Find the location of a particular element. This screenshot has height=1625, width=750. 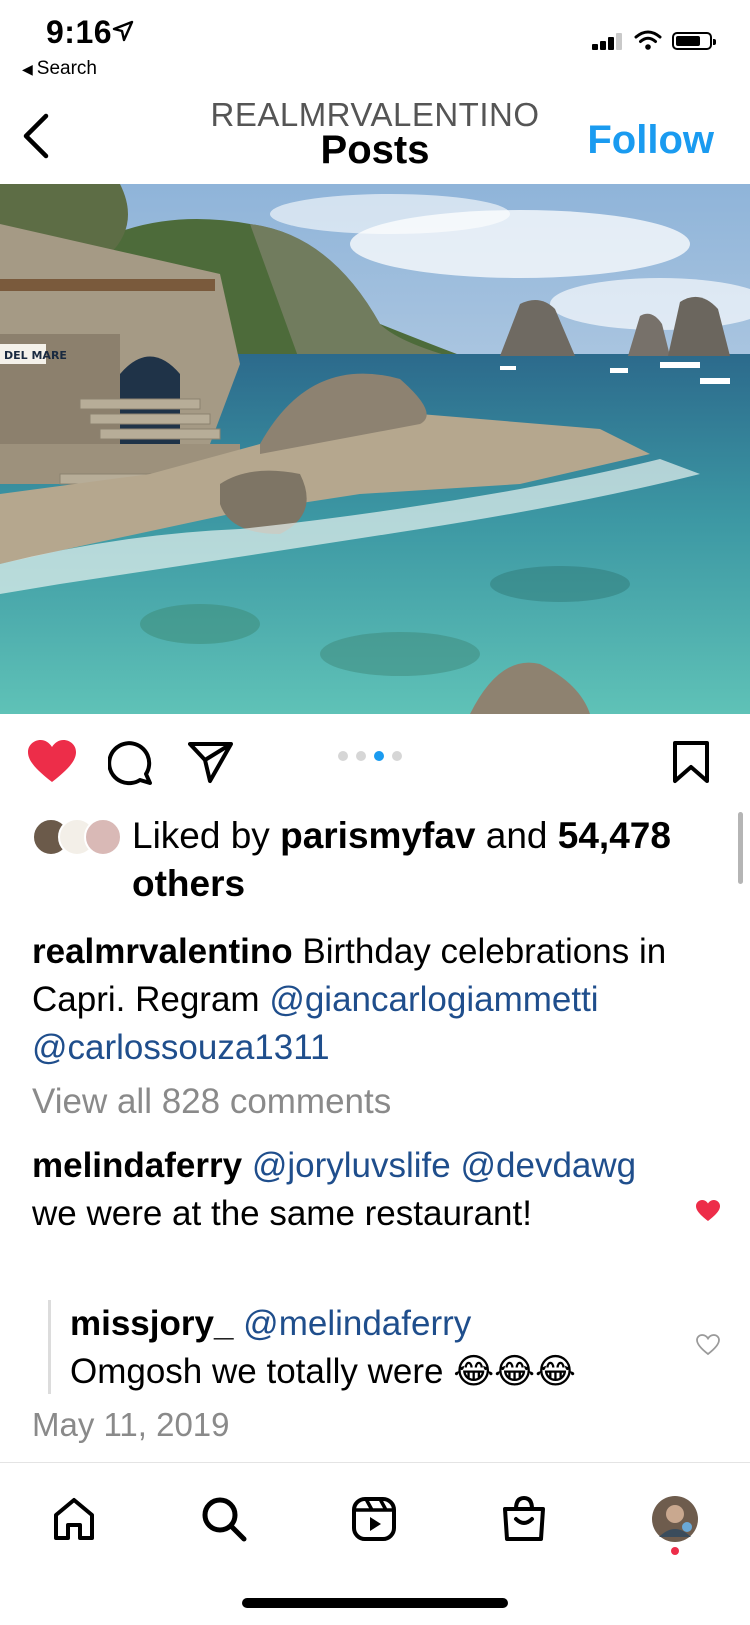

comment-text: we were at the same restaurant! is located at coordinates (282, 1213).